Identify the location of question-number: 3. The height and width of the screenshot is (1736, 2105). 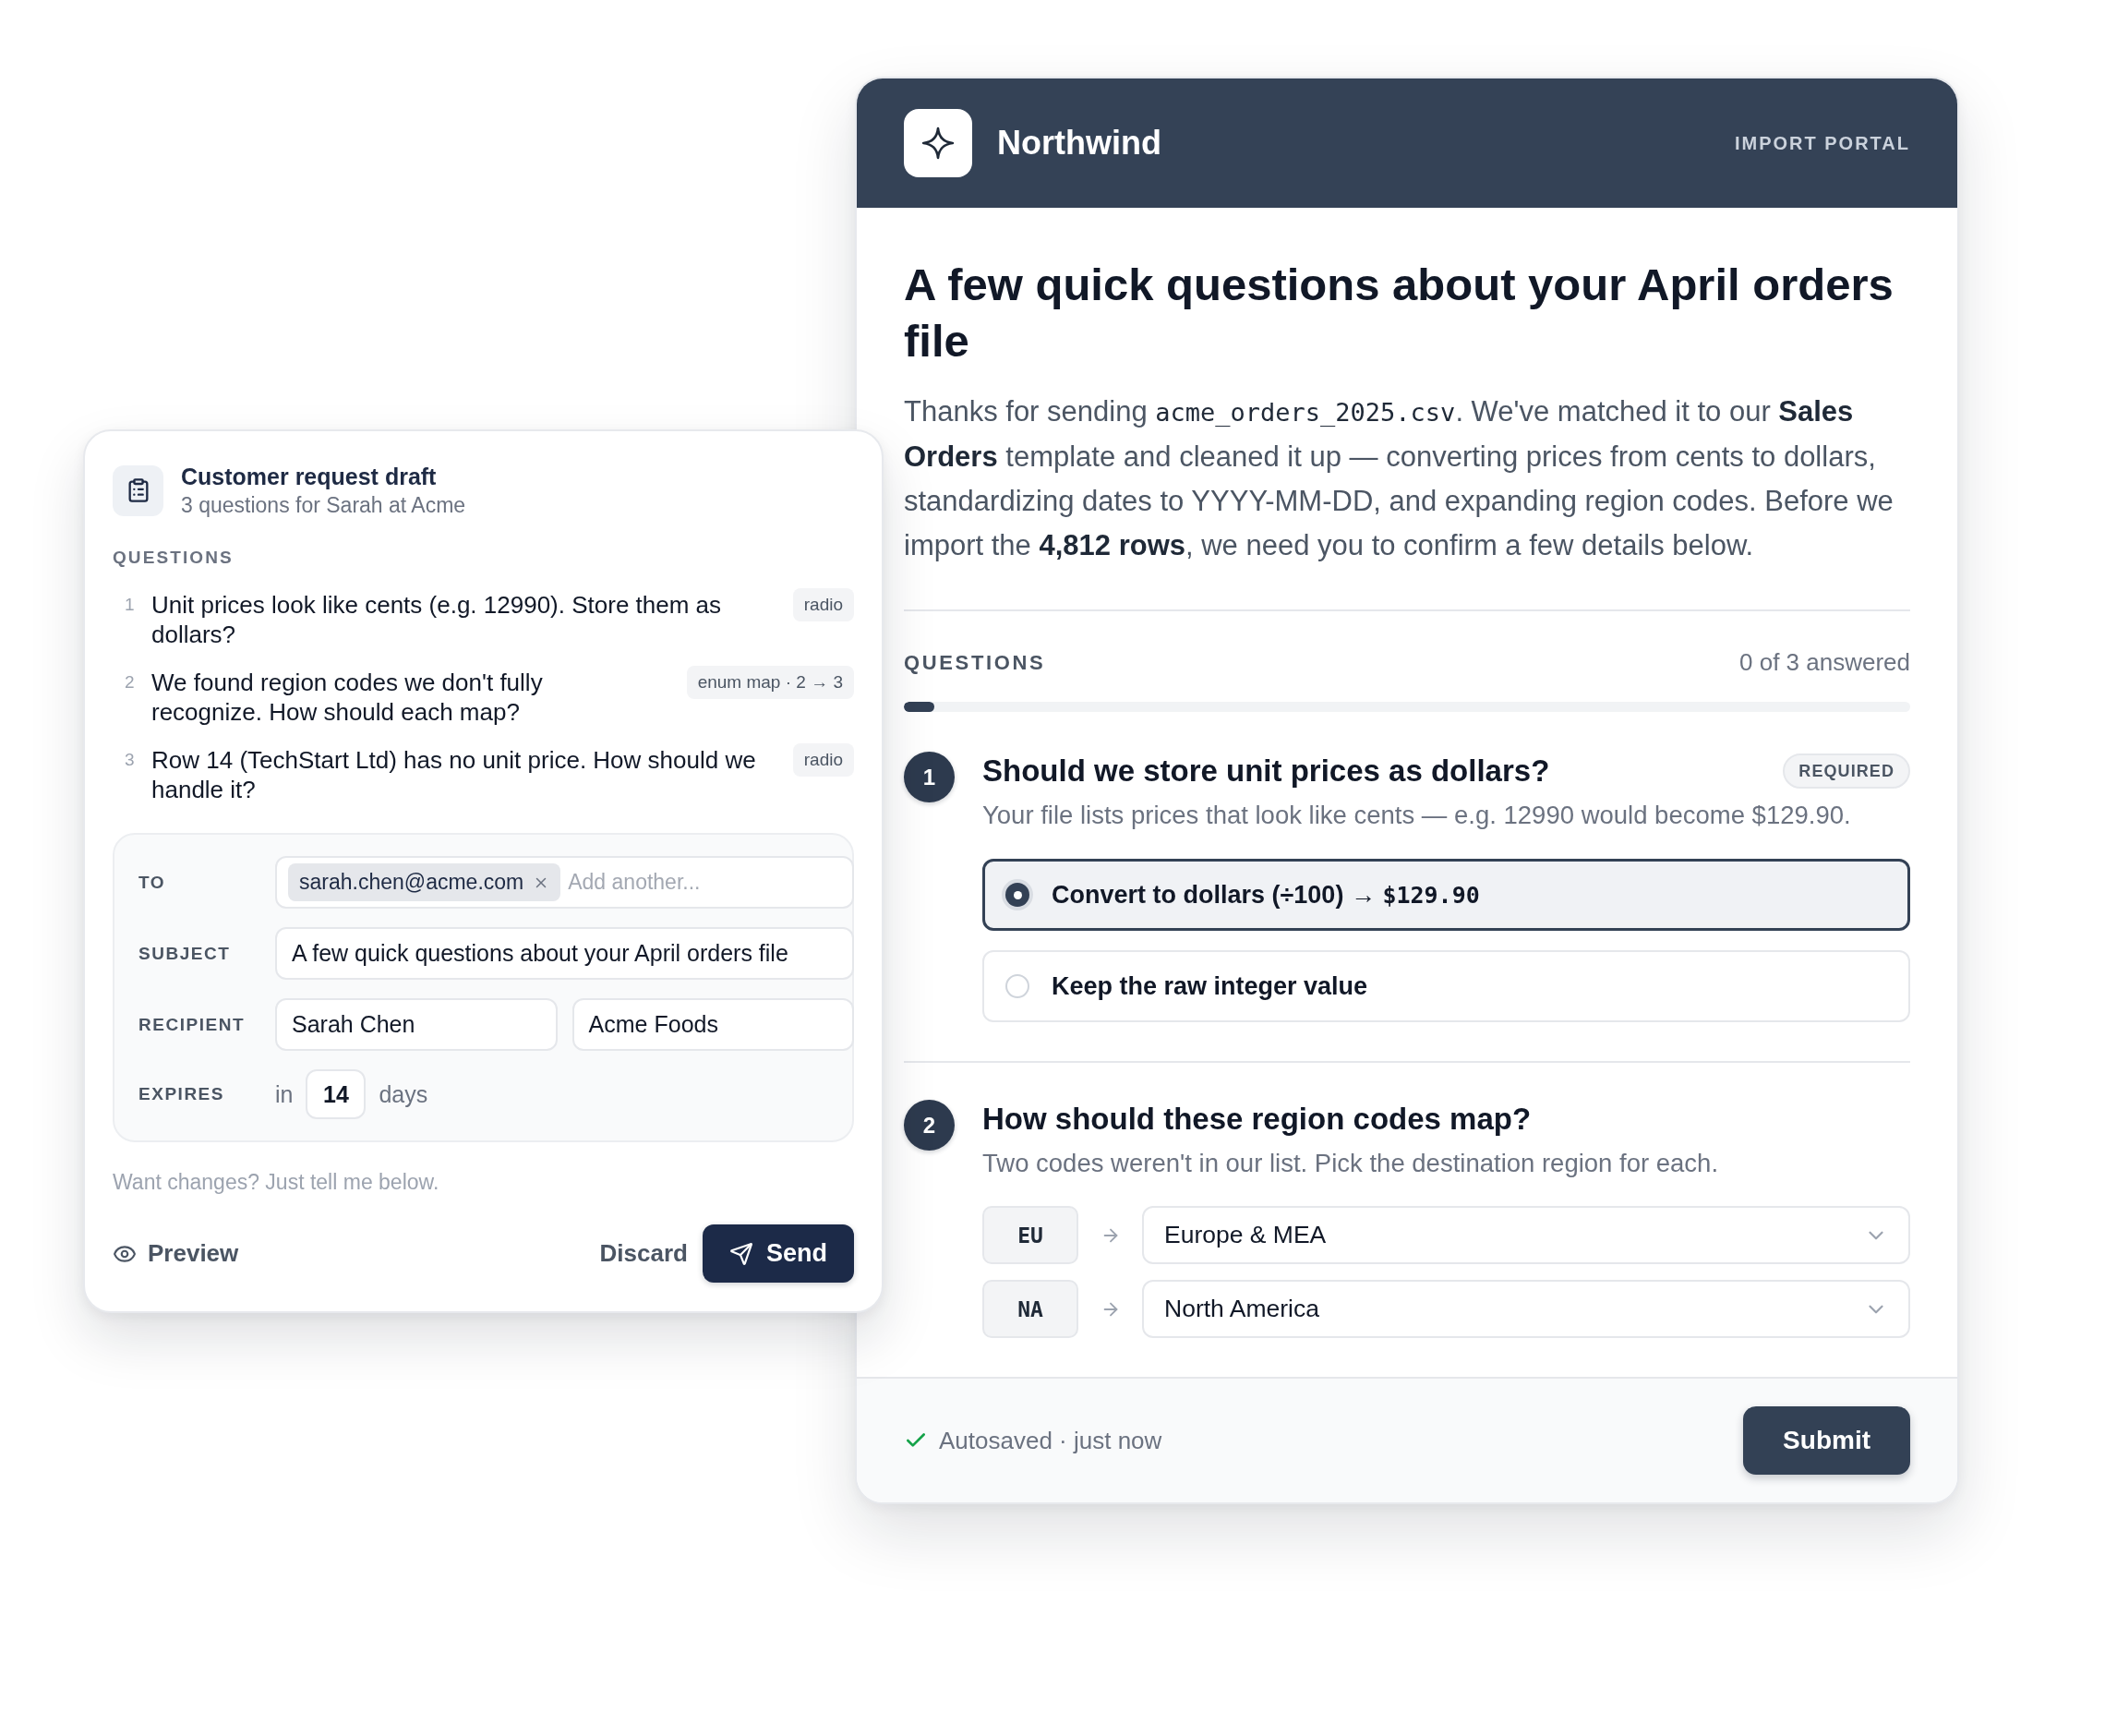
(130, 760).